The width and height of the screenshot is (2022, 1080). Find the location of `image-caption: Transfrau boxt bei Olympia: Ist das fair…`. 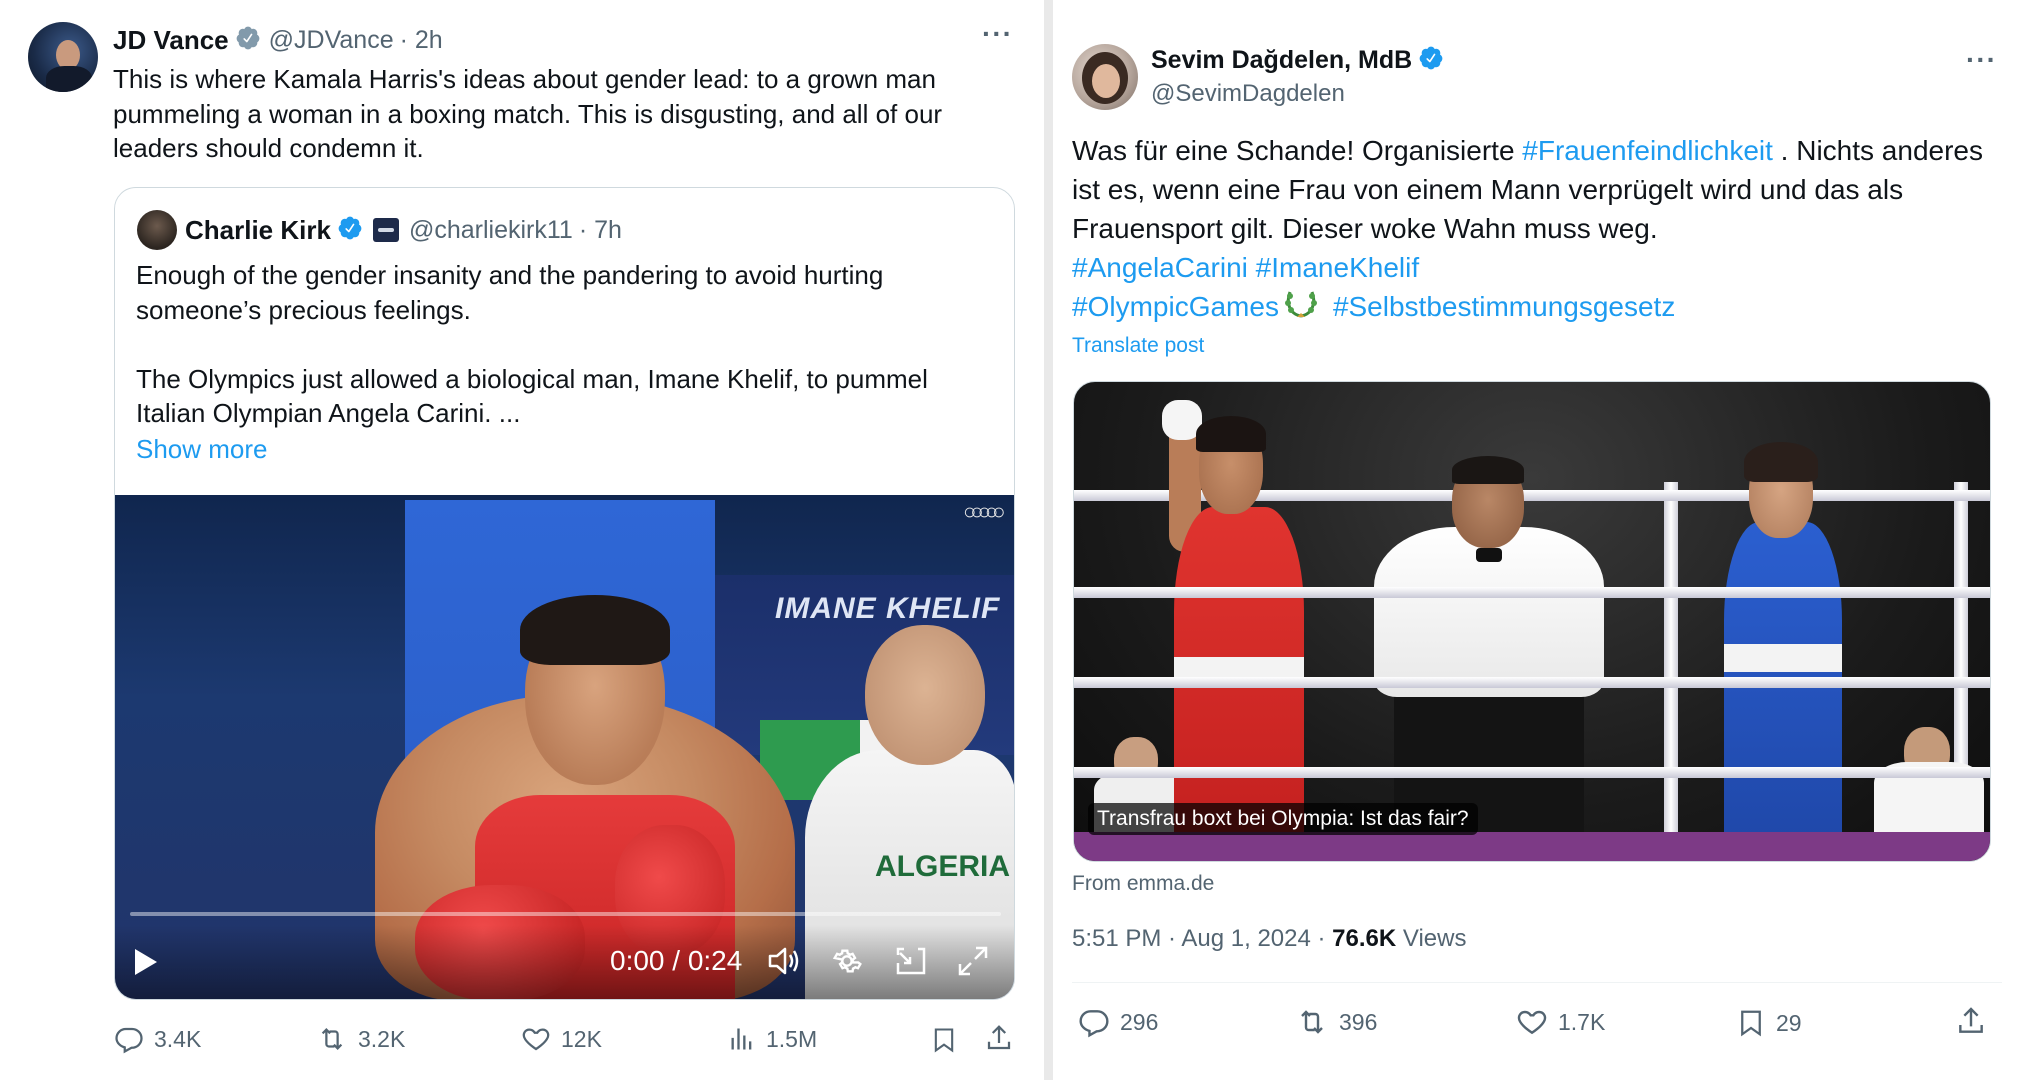

image-caption: Transfrau boxt bei Olympia: Ist das fair… is located at coordinates (1283, 819).